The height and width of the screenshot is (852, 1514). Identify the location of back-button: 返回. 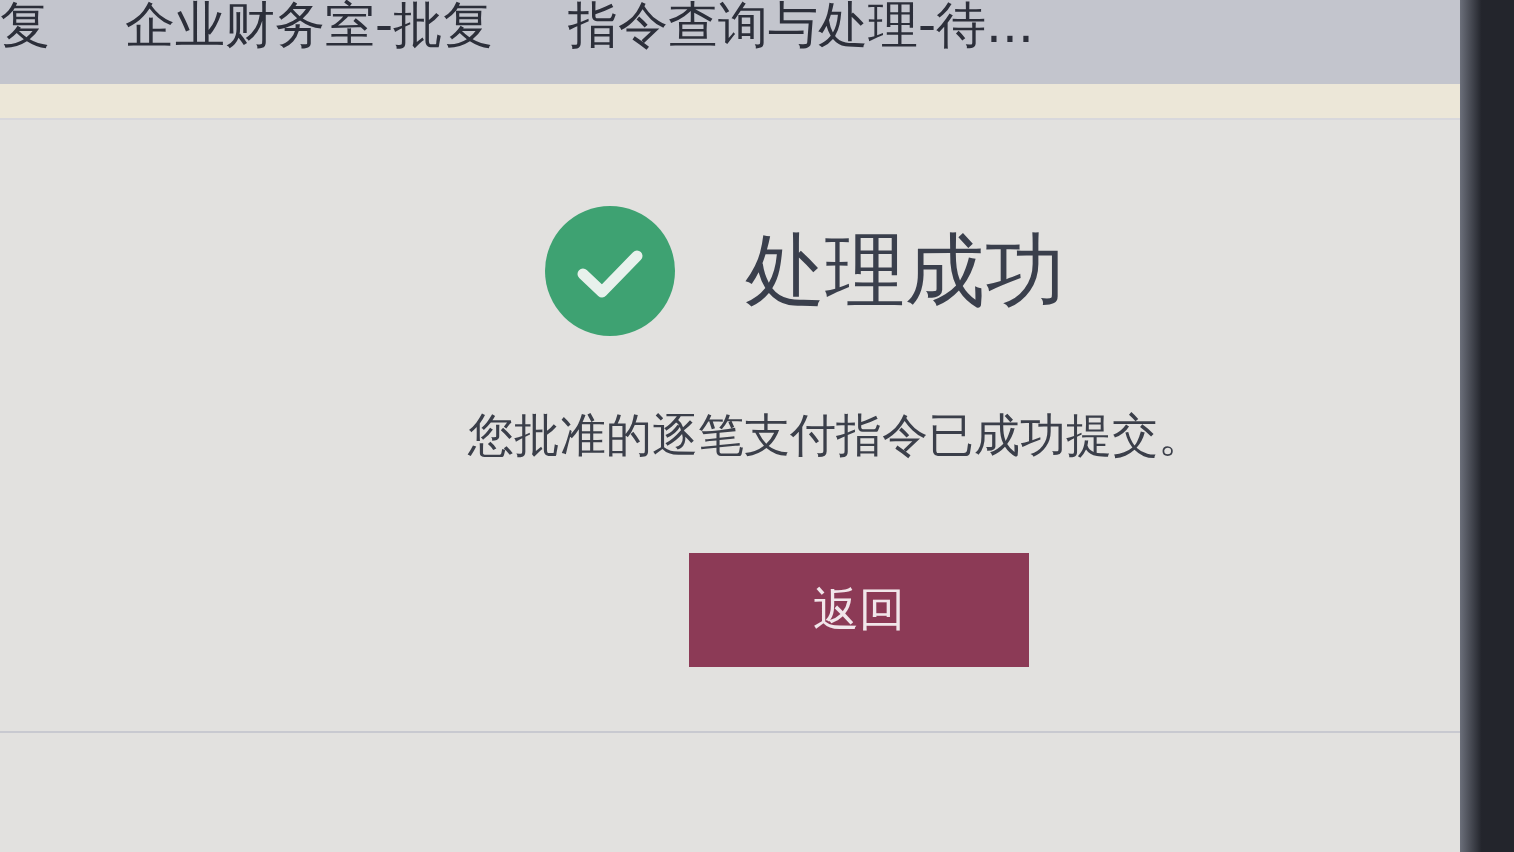
(859, 610).